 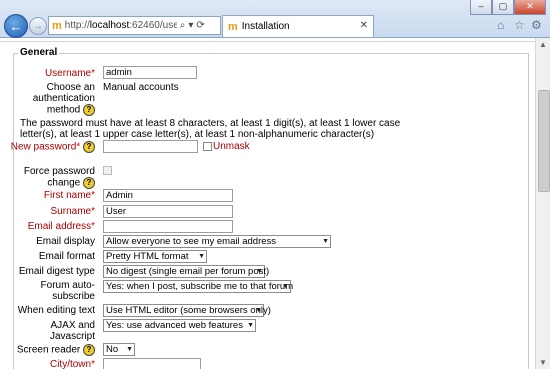 I want to click on refresh-icon: ⟳, so click(x=200, y=25).